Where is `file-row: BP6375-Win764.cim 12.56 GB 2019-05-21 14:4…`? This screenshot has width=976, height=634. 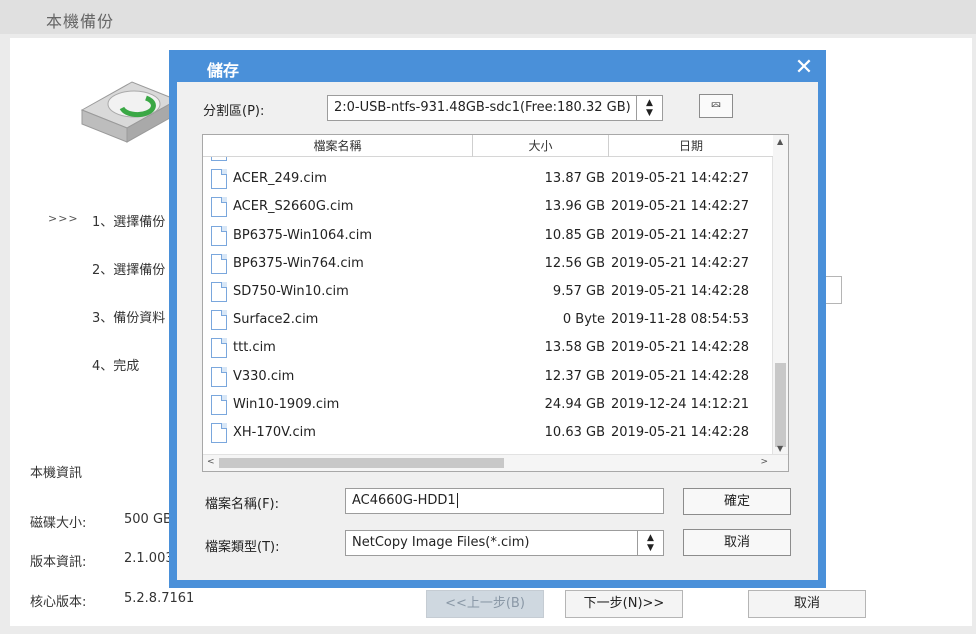 file-row: BP6375-Win764.cim 12.56 GB 2019-05-21 14:4… is located at coordinates (488, 264).